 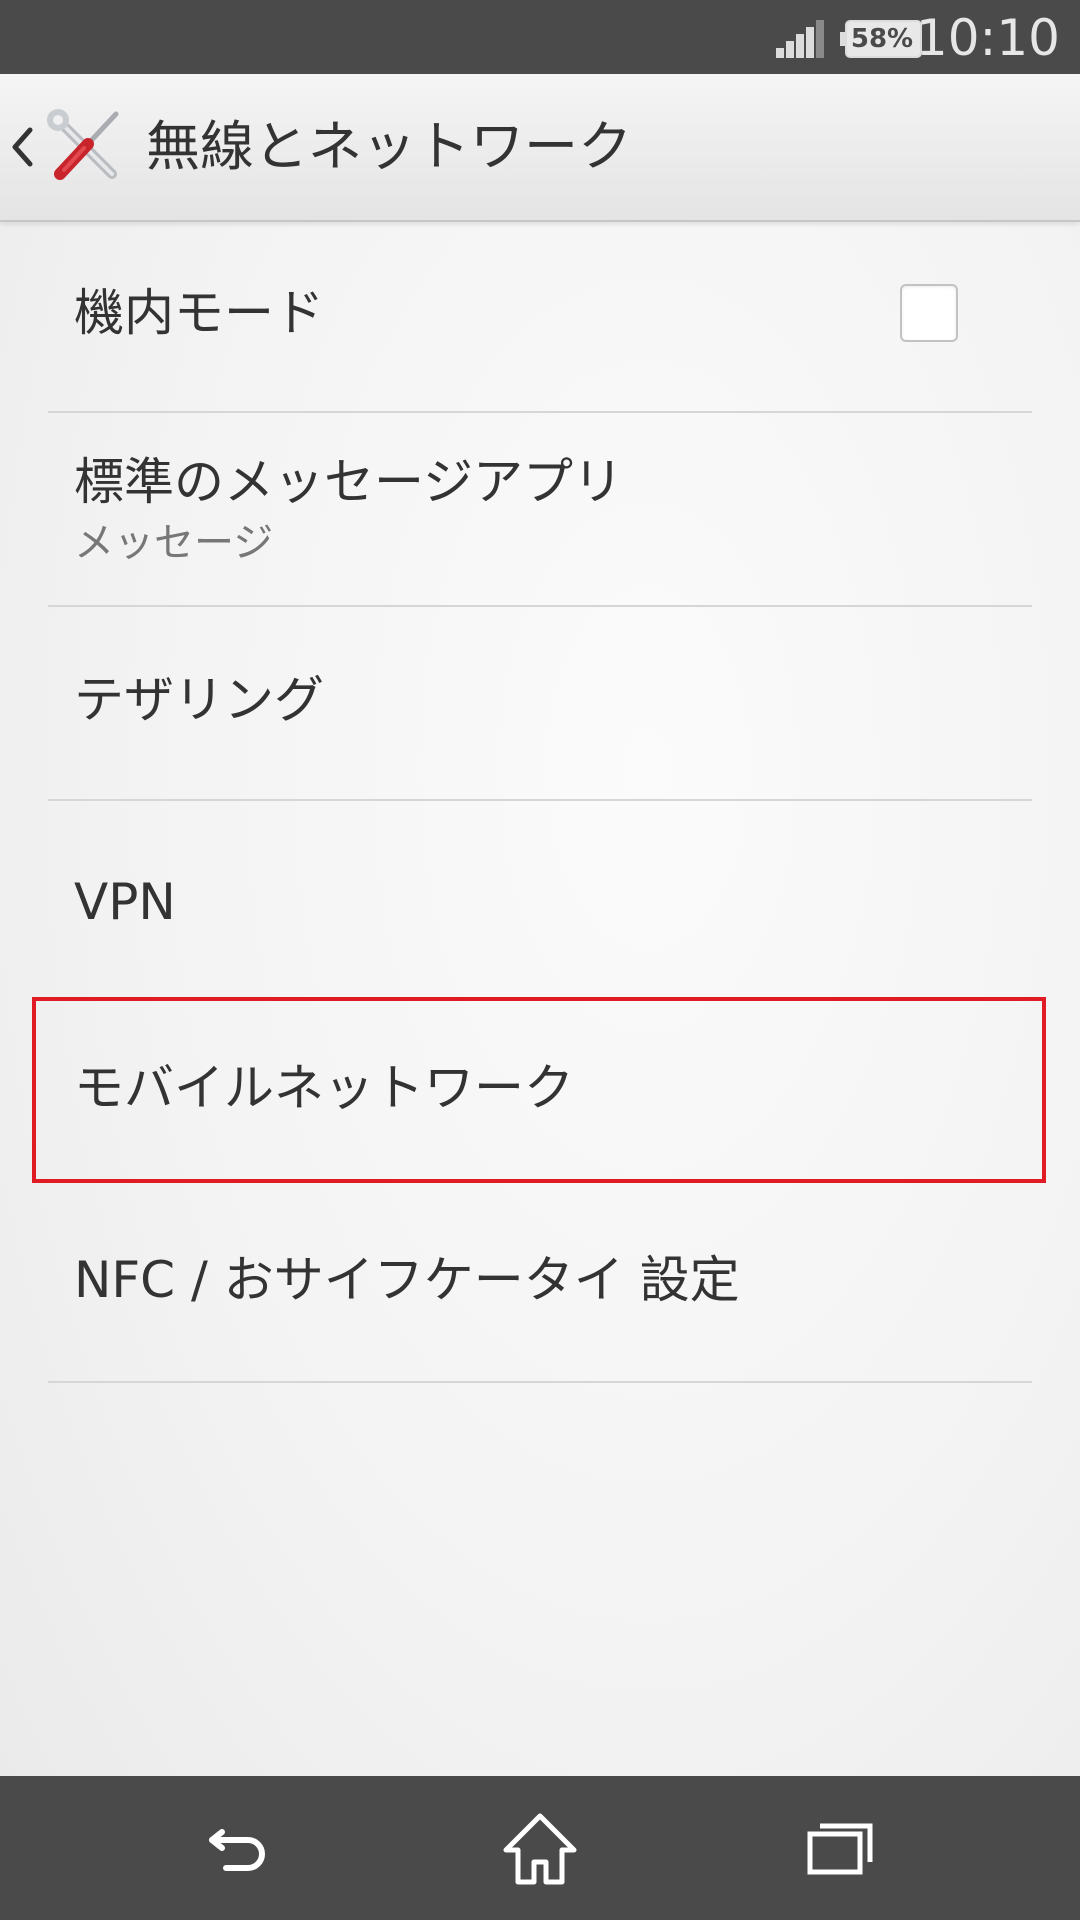 I want to click on page-title: 無線とネットワーク, so click(x=389, y=146).